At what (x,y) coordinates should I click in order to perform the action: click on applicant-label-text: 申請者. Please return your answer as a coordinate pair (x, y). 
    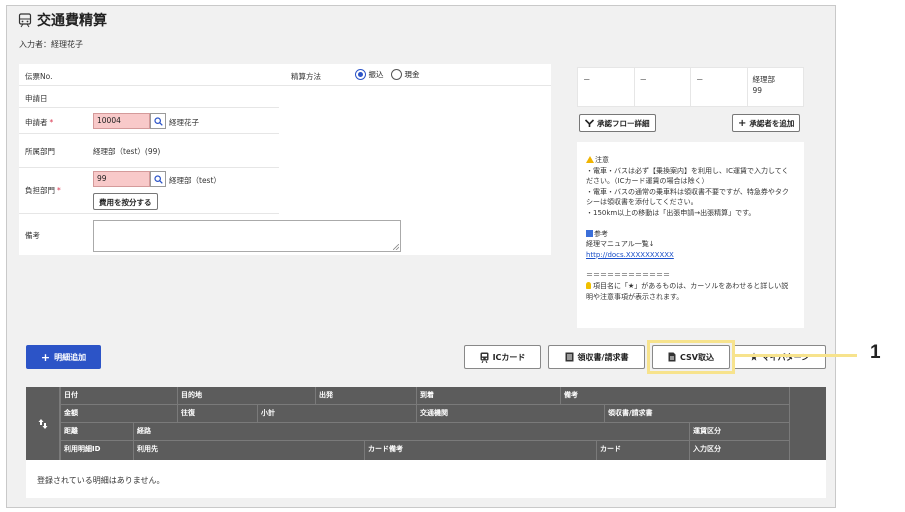
    Looking at the image, I should click on (36, 122).